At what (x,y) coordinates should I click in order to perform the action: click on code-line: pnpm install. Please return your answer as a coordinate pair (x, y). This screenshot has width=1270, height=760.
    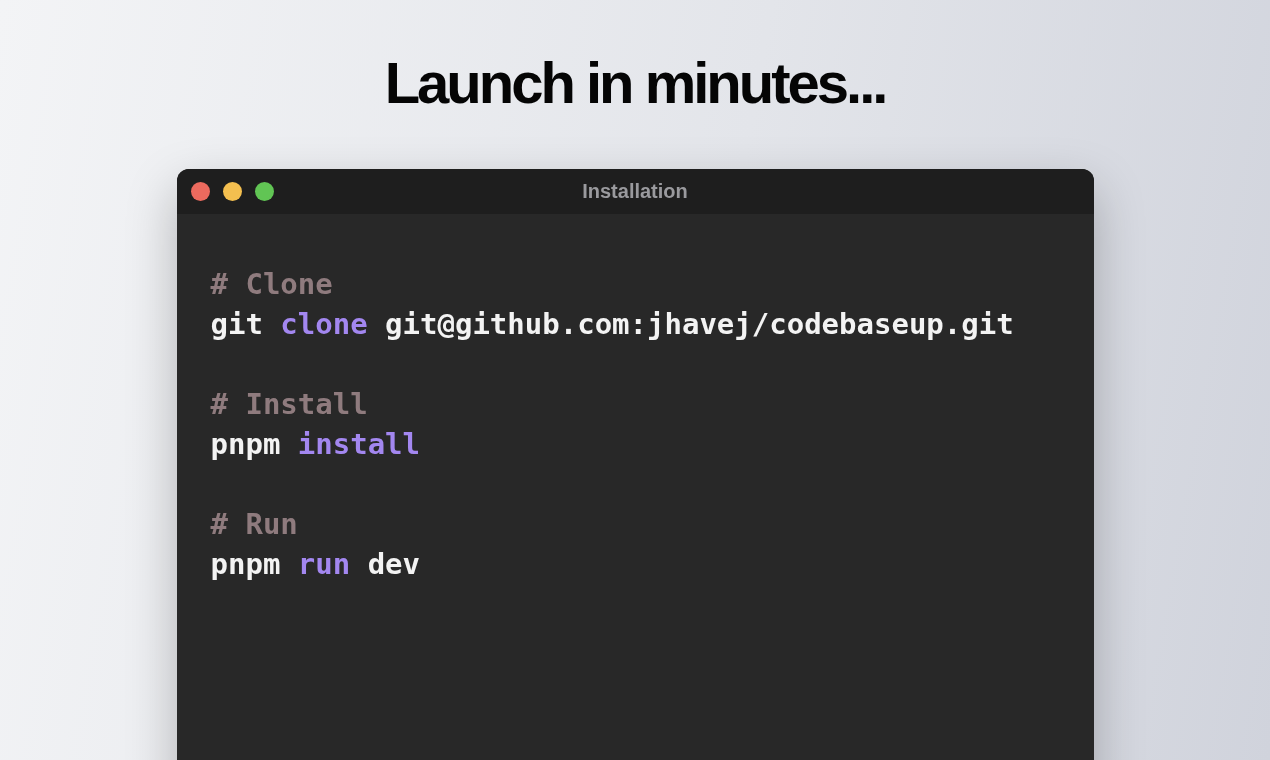
    Looking at the image, I should click on (315, 444).